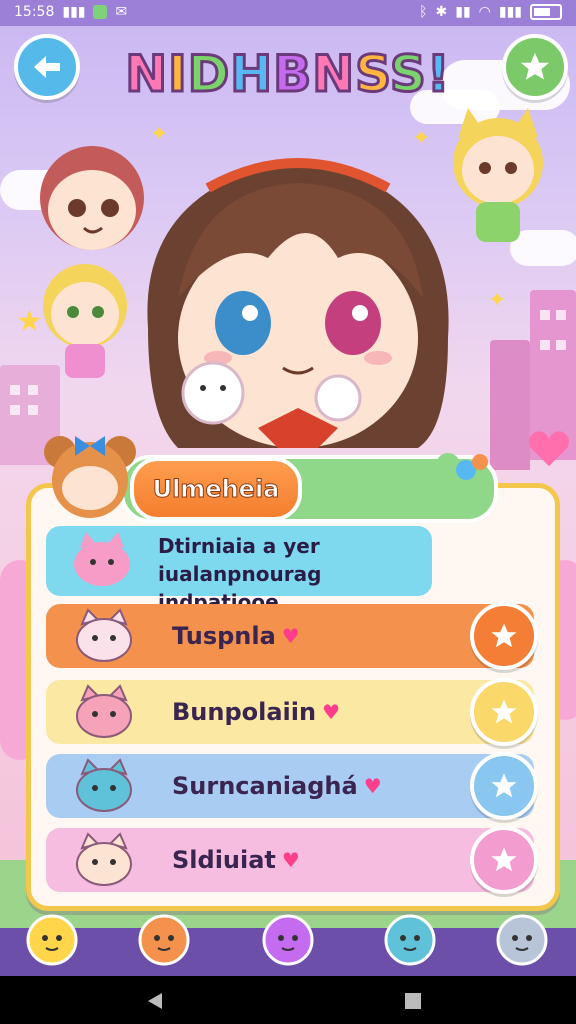  What do you see at coordinates (74, 12) in the screenshot?
I see `signal-icon: ▮▮▮` at bounding box center [74, 12].